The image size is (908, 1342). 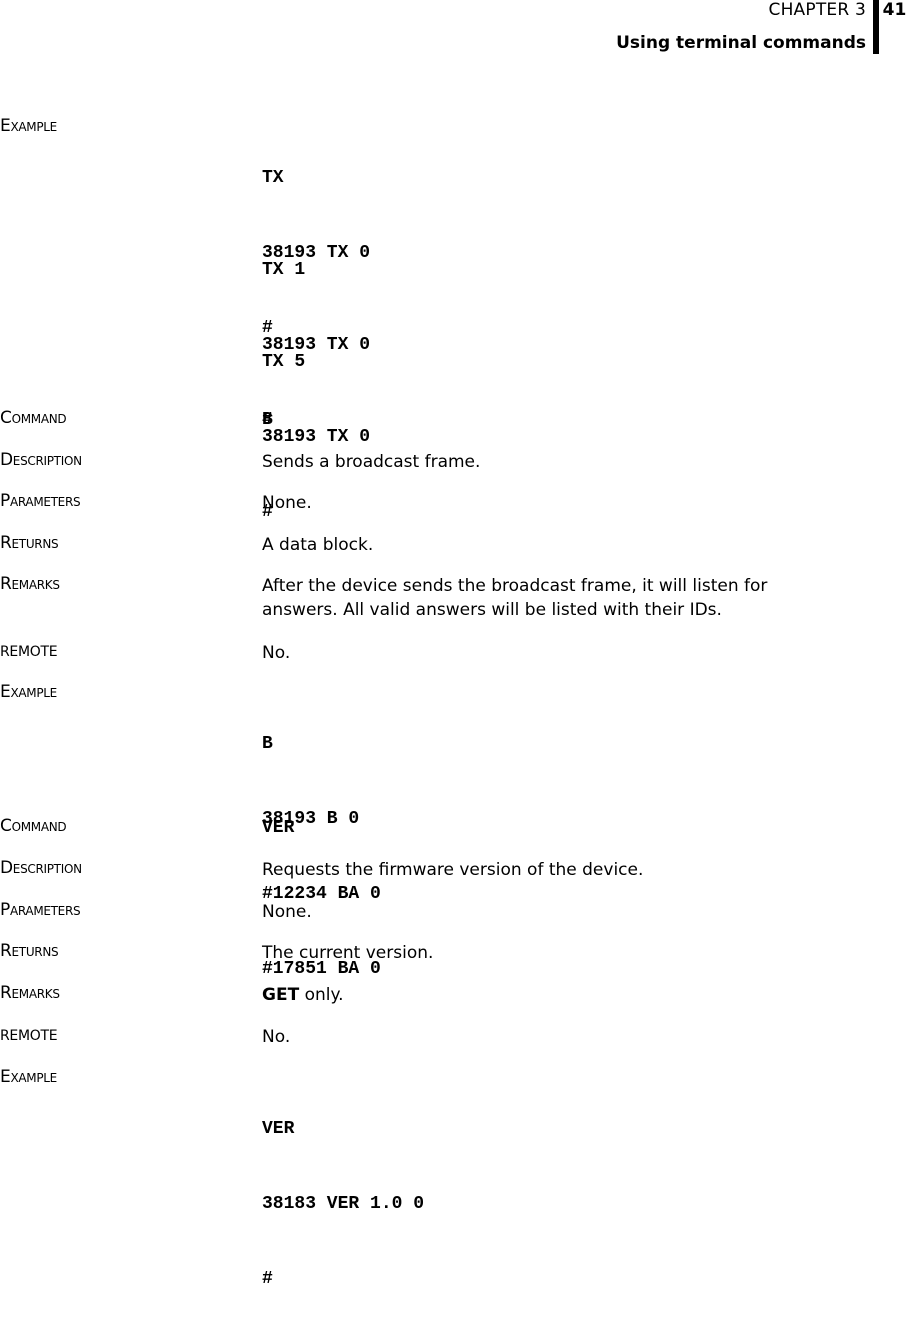 What do you see at coordinates (817, 10) in the screenshot?
I see `chapter-label: CHAPTER 3` at bounding box center [817, 10].